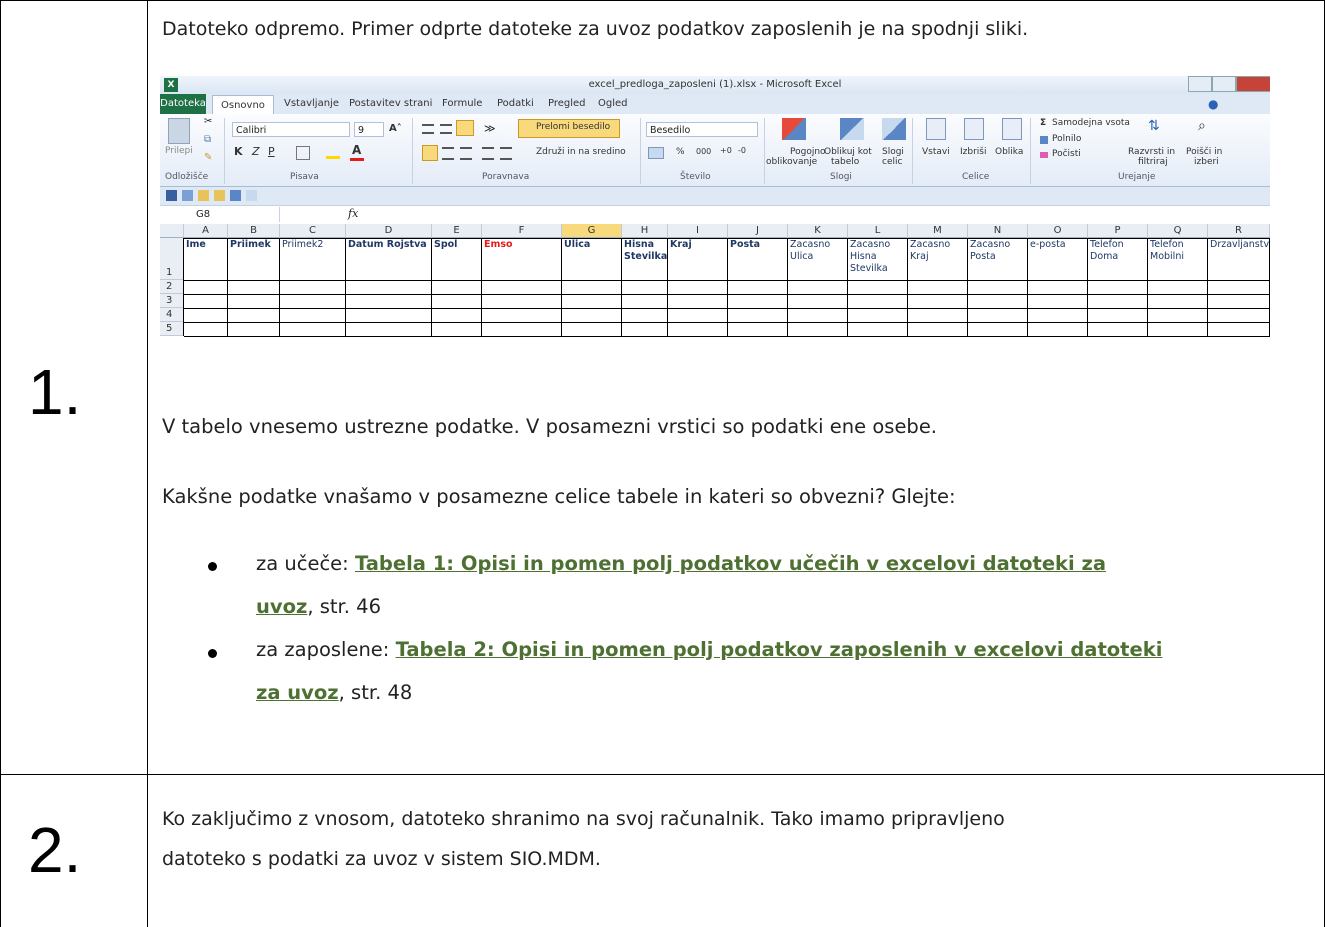 The height and width of the screenshot is (927, 1325). I want to click on merge-center-button: Združi in na sredino, so click(581, 152).